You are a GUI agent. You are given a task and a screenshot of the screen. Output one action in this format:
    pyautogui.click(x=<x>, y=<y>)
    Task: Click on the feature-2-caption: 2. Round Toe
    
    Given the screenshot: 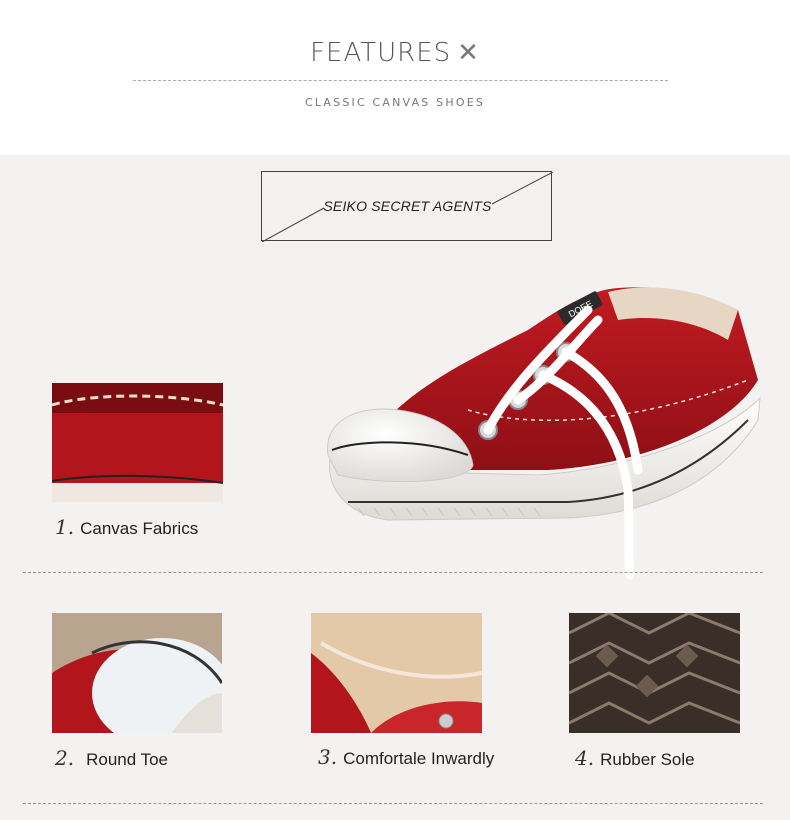 What is the action you would take?
    pyautogui.click(x=111, y=758)
    